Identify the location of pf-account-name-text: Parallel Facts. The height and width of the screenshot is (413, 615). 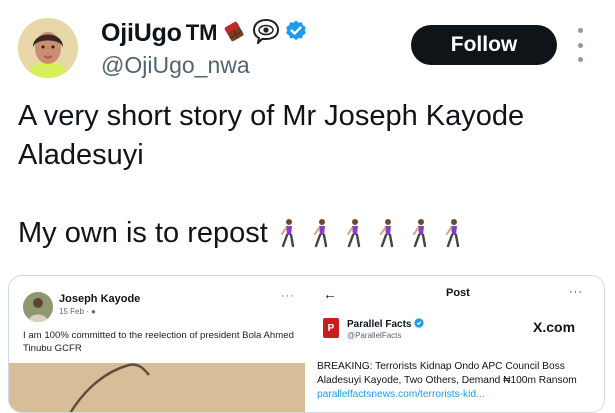
(379, 324).